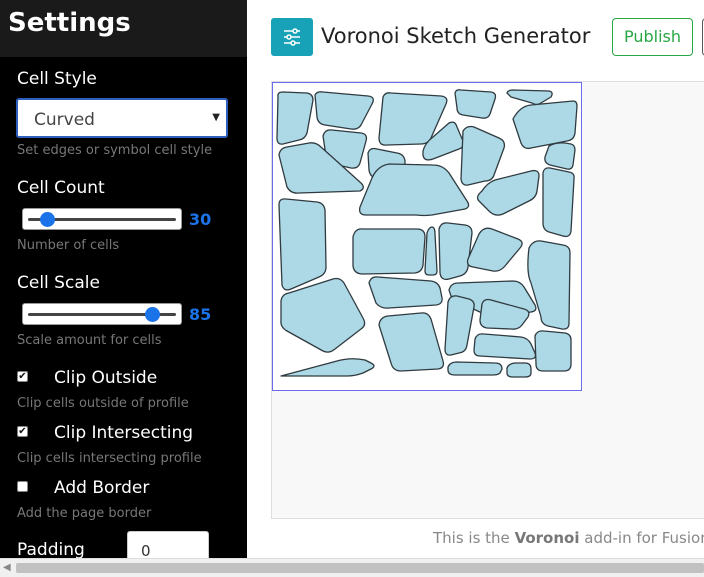 The height and width of the screenshot is (577, 704). Describe the element at coordinates (115, 150) in the screenshot. I see `cell-style-hint: Set edges or symbol cell style` at that location.